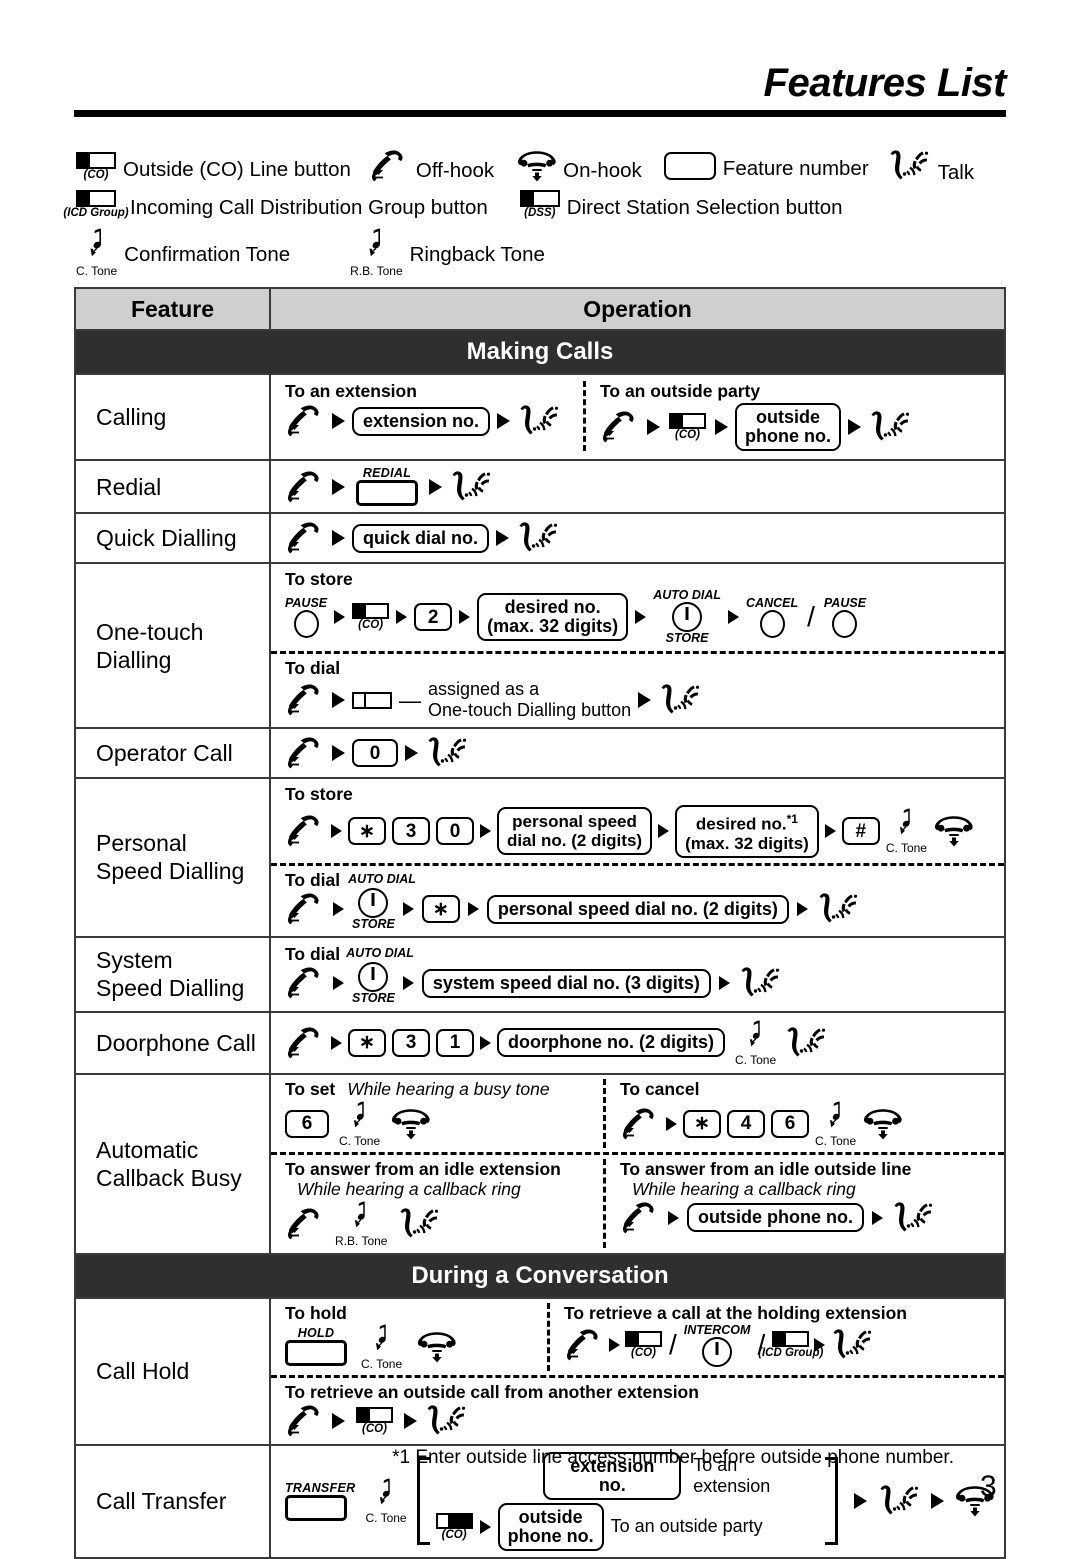  Describe the element at coordinates (96, 213) in the screenshot. I see `icd-caption: (ICD Group)` at that location.